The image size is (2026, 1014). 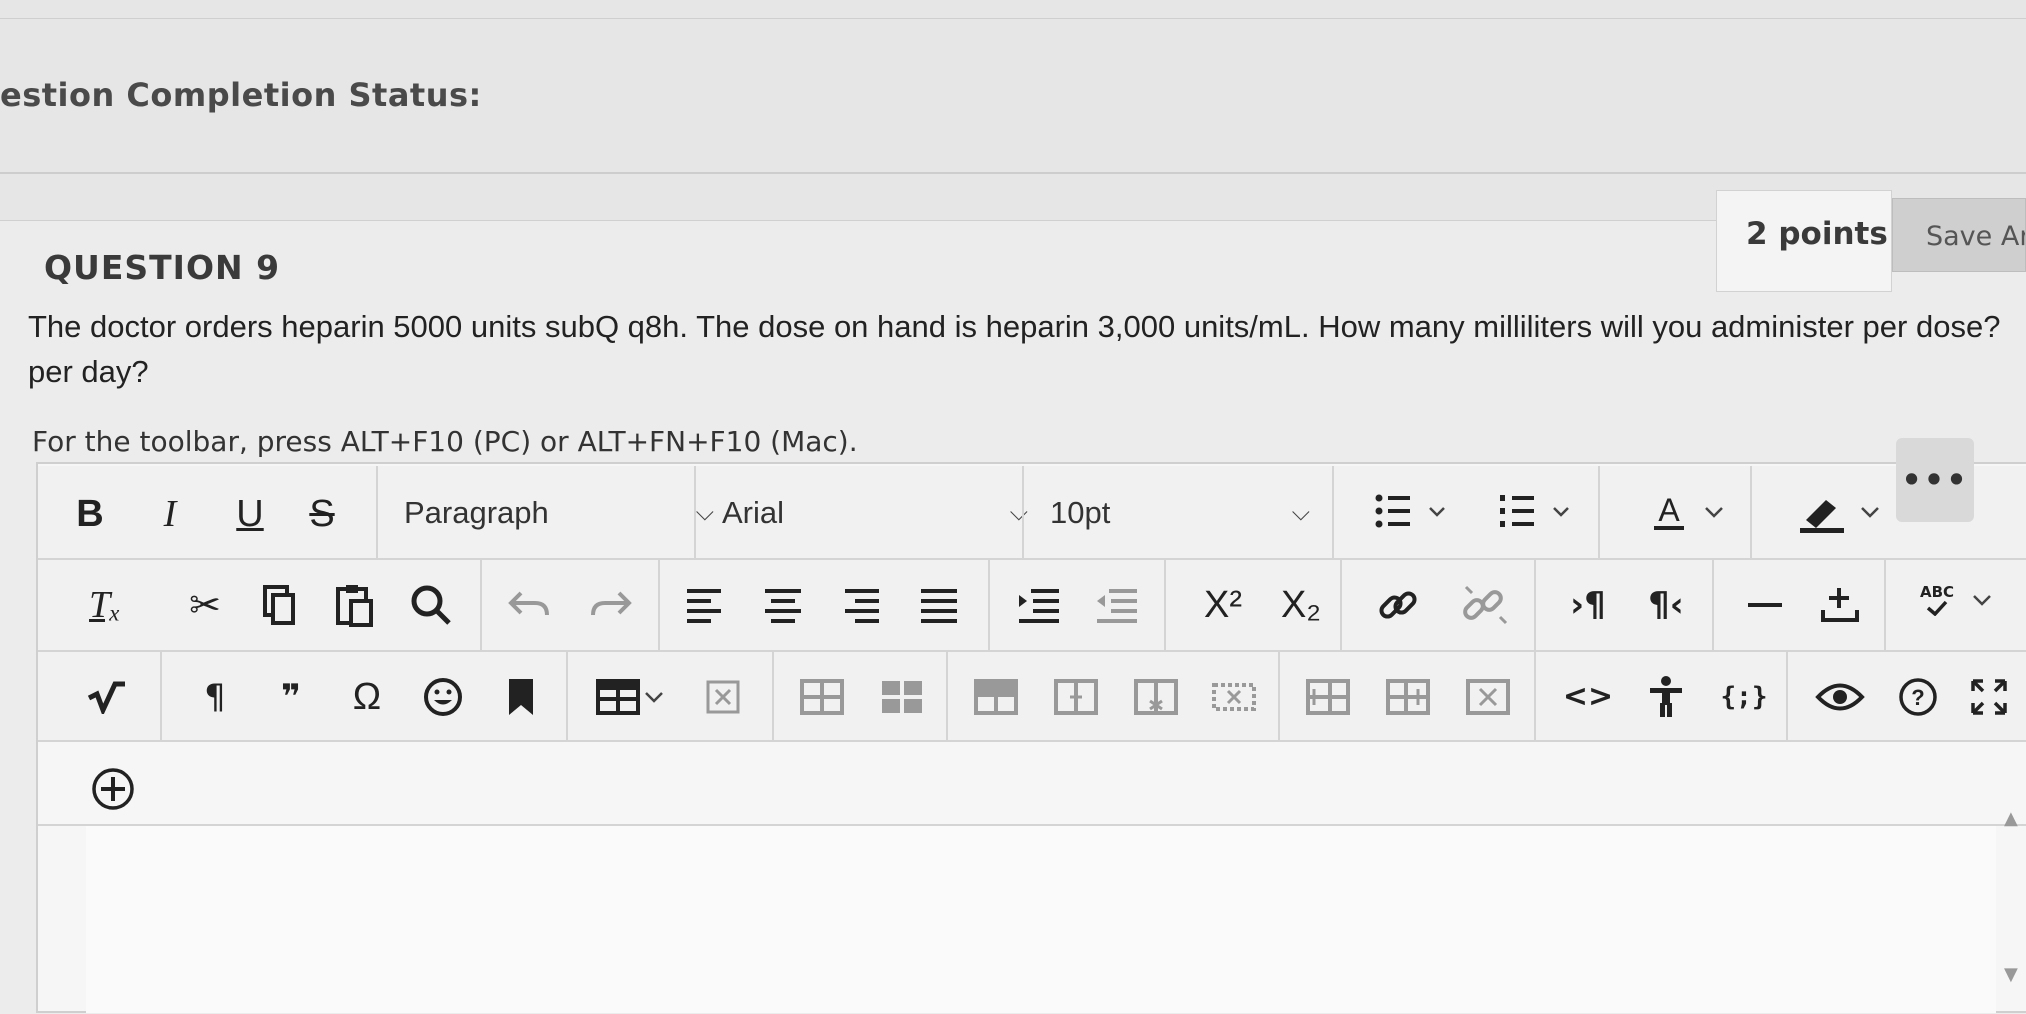 What do you see at coordinates (367, 697) in the screenshot?
I see `special-character-button: Ω` at bounding box center [367, 697].